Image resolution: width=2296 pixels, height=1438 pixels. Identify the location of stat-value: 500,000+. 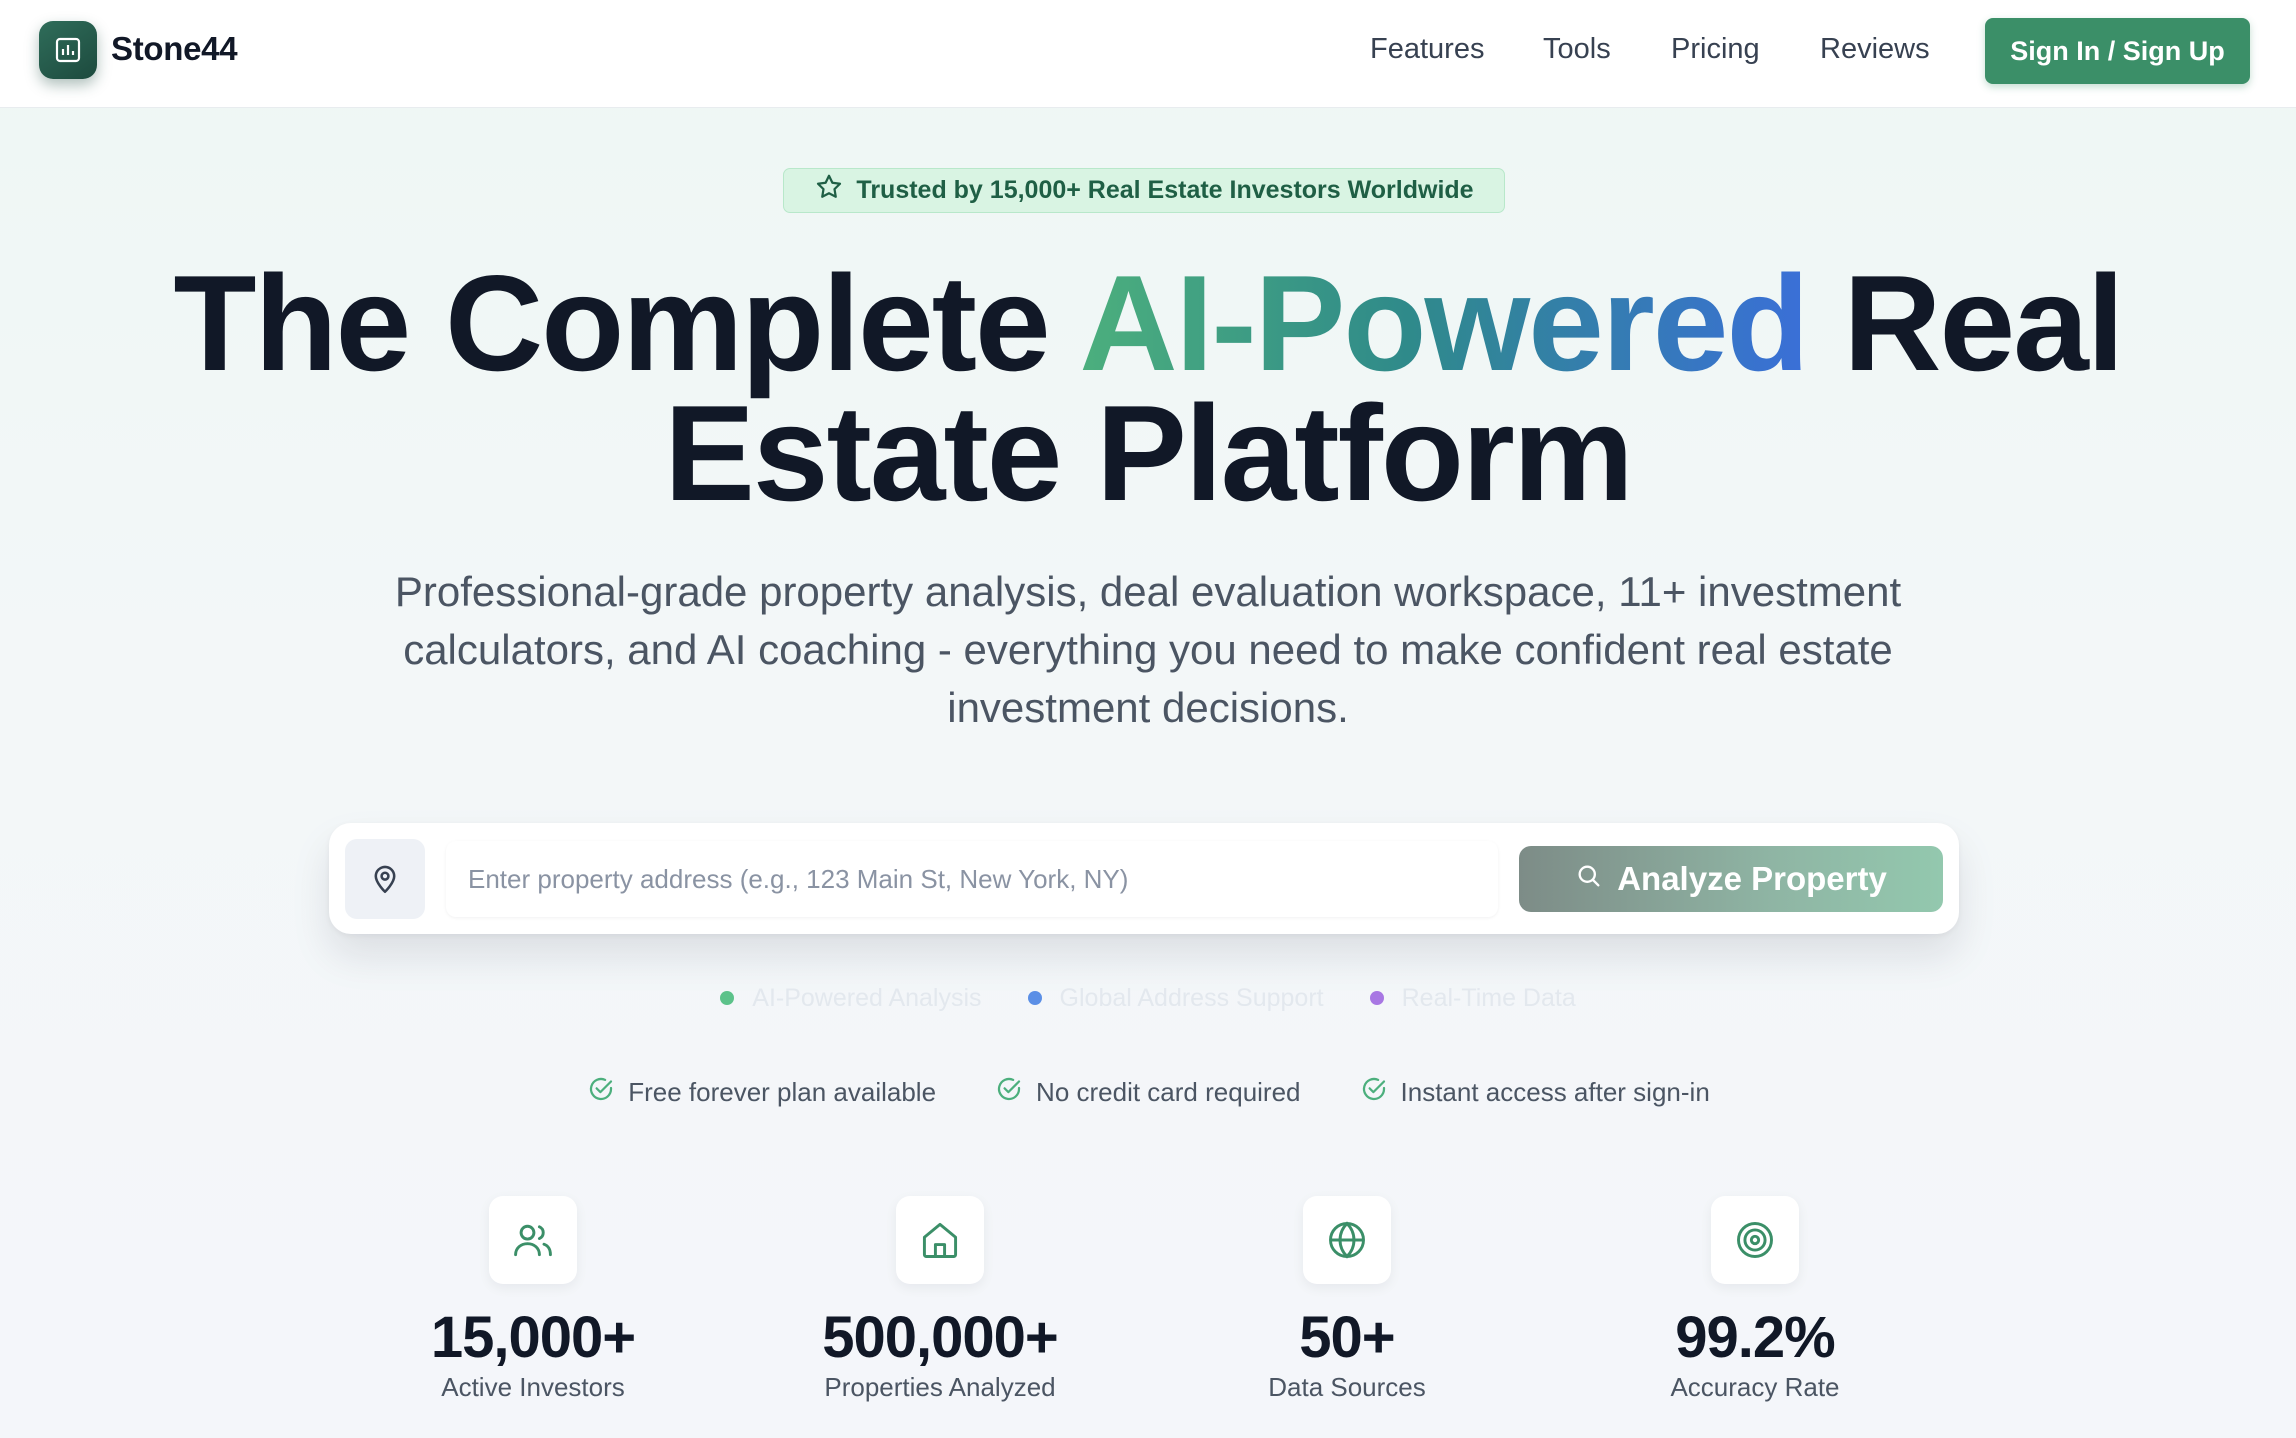
(940, 1337).